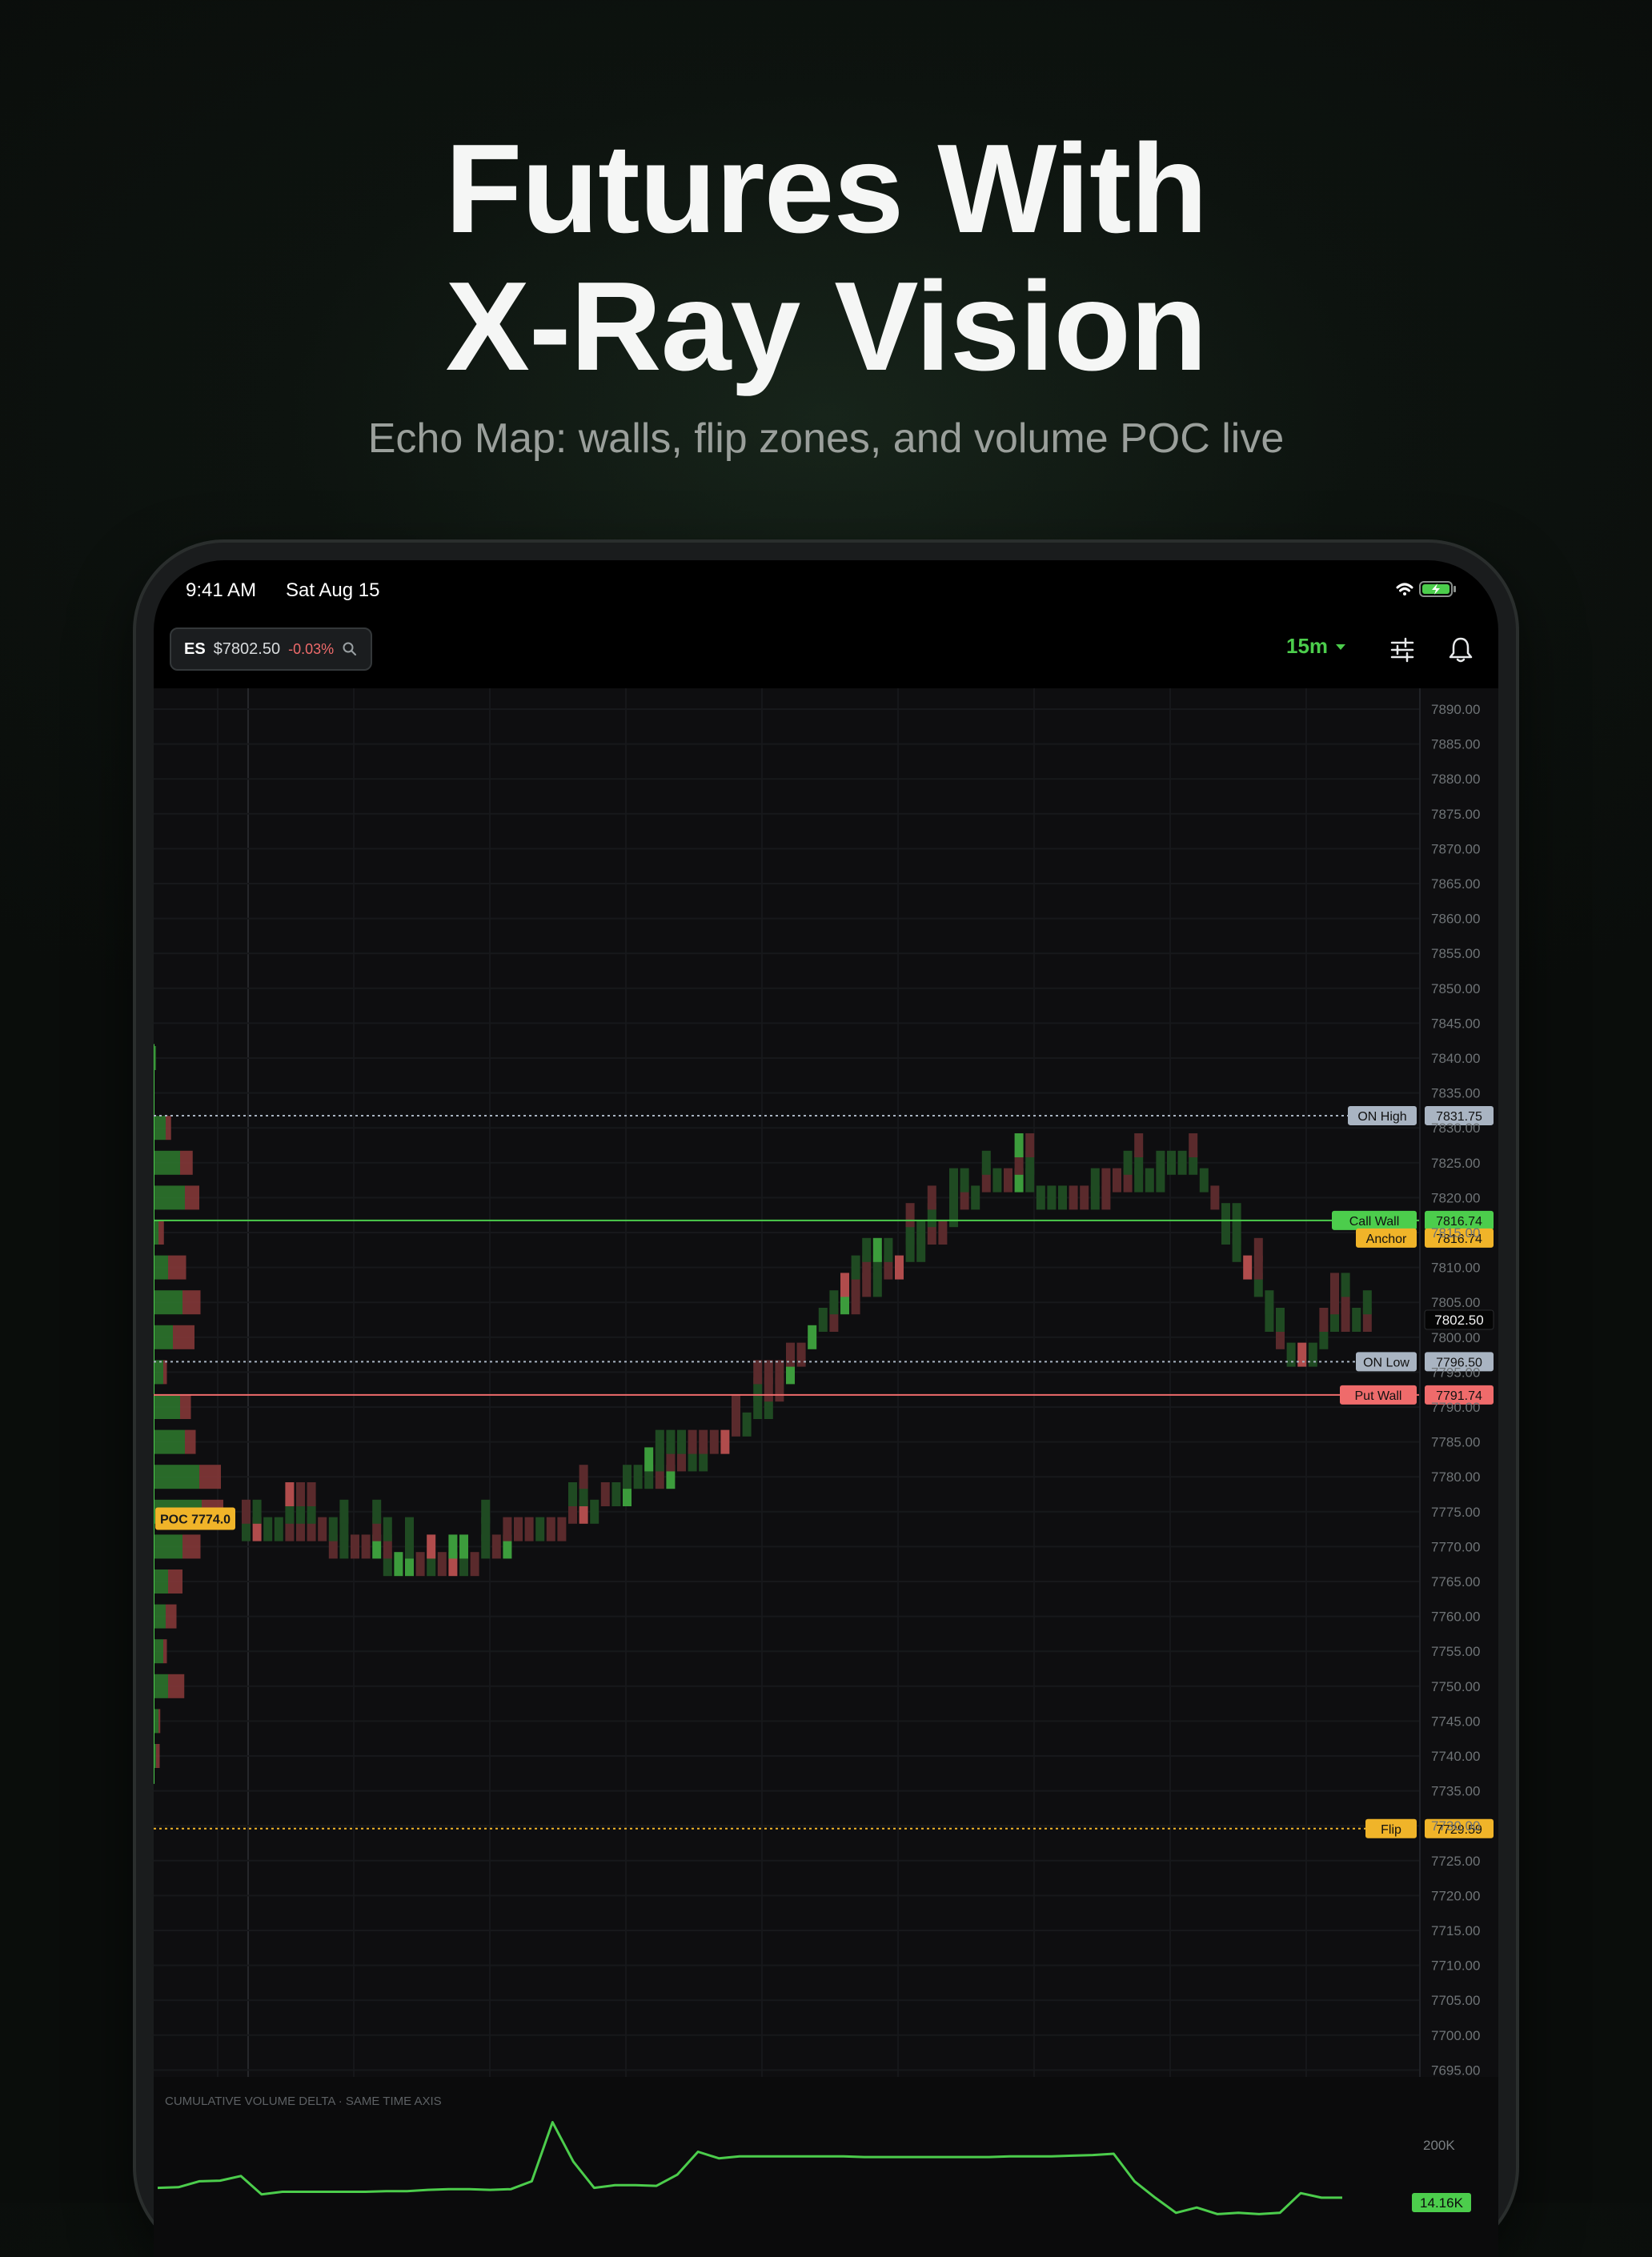  What do you see at coordinates (271, 649) in the screenshot?
I see `symbol-search-button: ES $7802.50 -0.03%` at bounding box center [271, 649].